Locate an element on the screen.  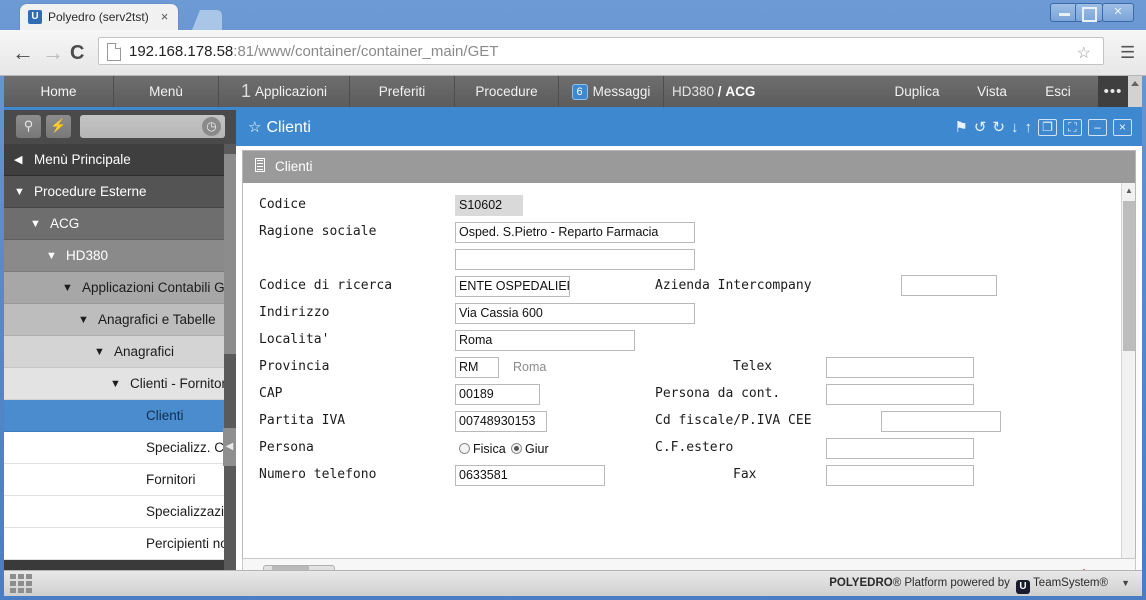
redo-icon: ↻ is located at coordinates (998, 128).